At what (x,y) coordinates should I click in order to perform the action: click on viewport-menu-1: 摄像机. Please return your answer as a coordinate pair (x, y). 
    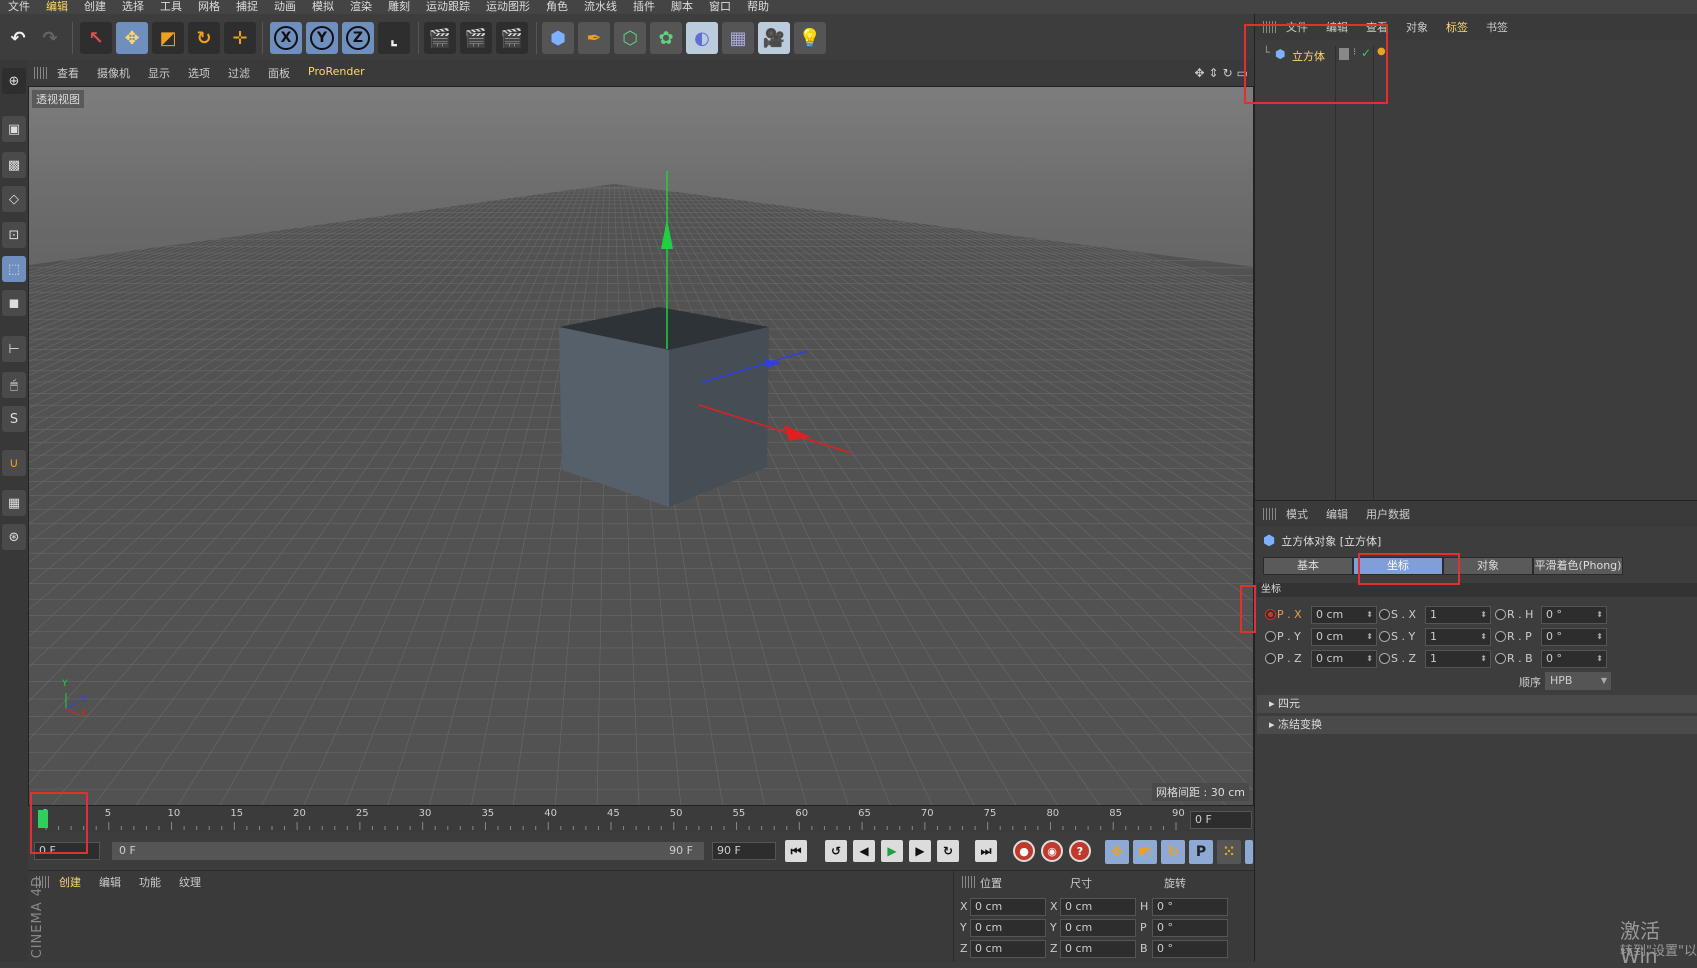
    Looking at the image, I should click on (113, 73).